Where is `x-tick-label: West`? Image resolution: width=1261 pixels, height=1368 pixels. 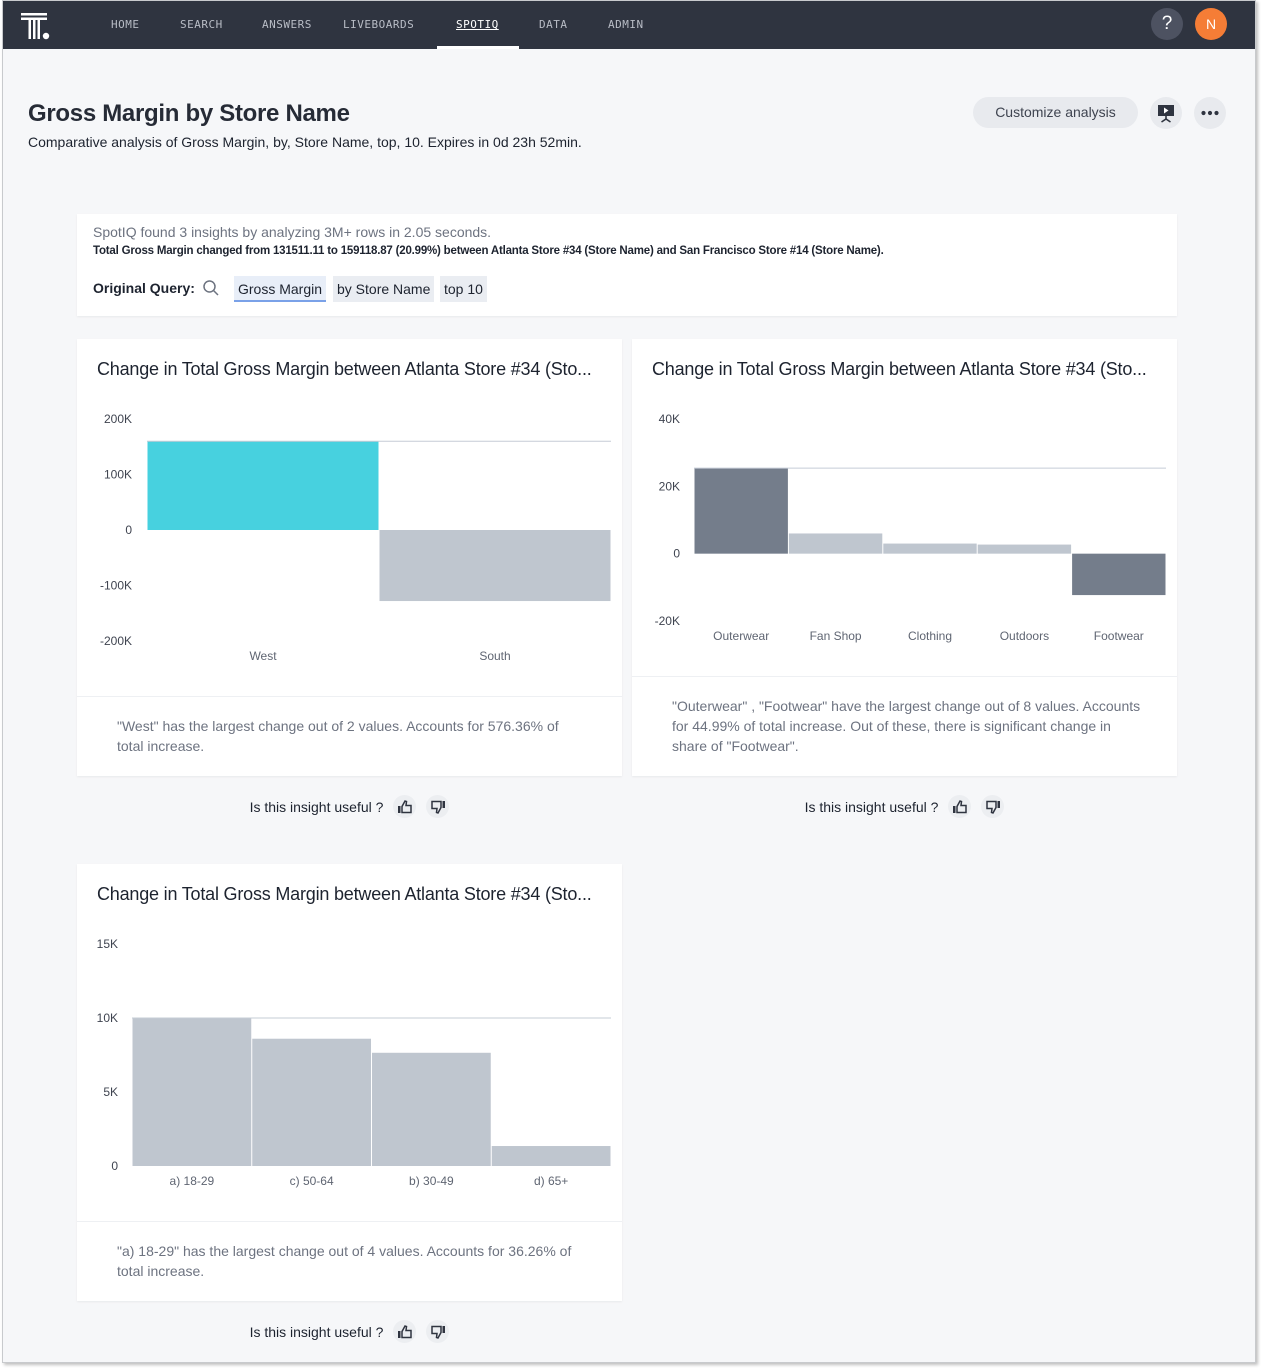 x-tick-label: West is located at coordinates (263, 656).